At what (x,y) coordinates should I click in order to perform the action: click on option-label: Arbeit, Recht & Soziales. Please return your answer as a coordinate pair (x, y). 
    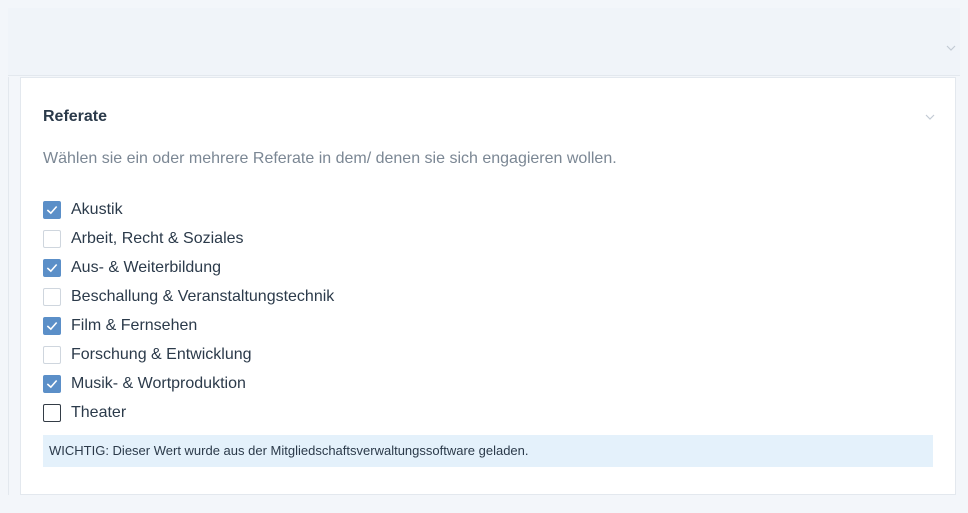
    Looking at the image, I should click on (157, 238).